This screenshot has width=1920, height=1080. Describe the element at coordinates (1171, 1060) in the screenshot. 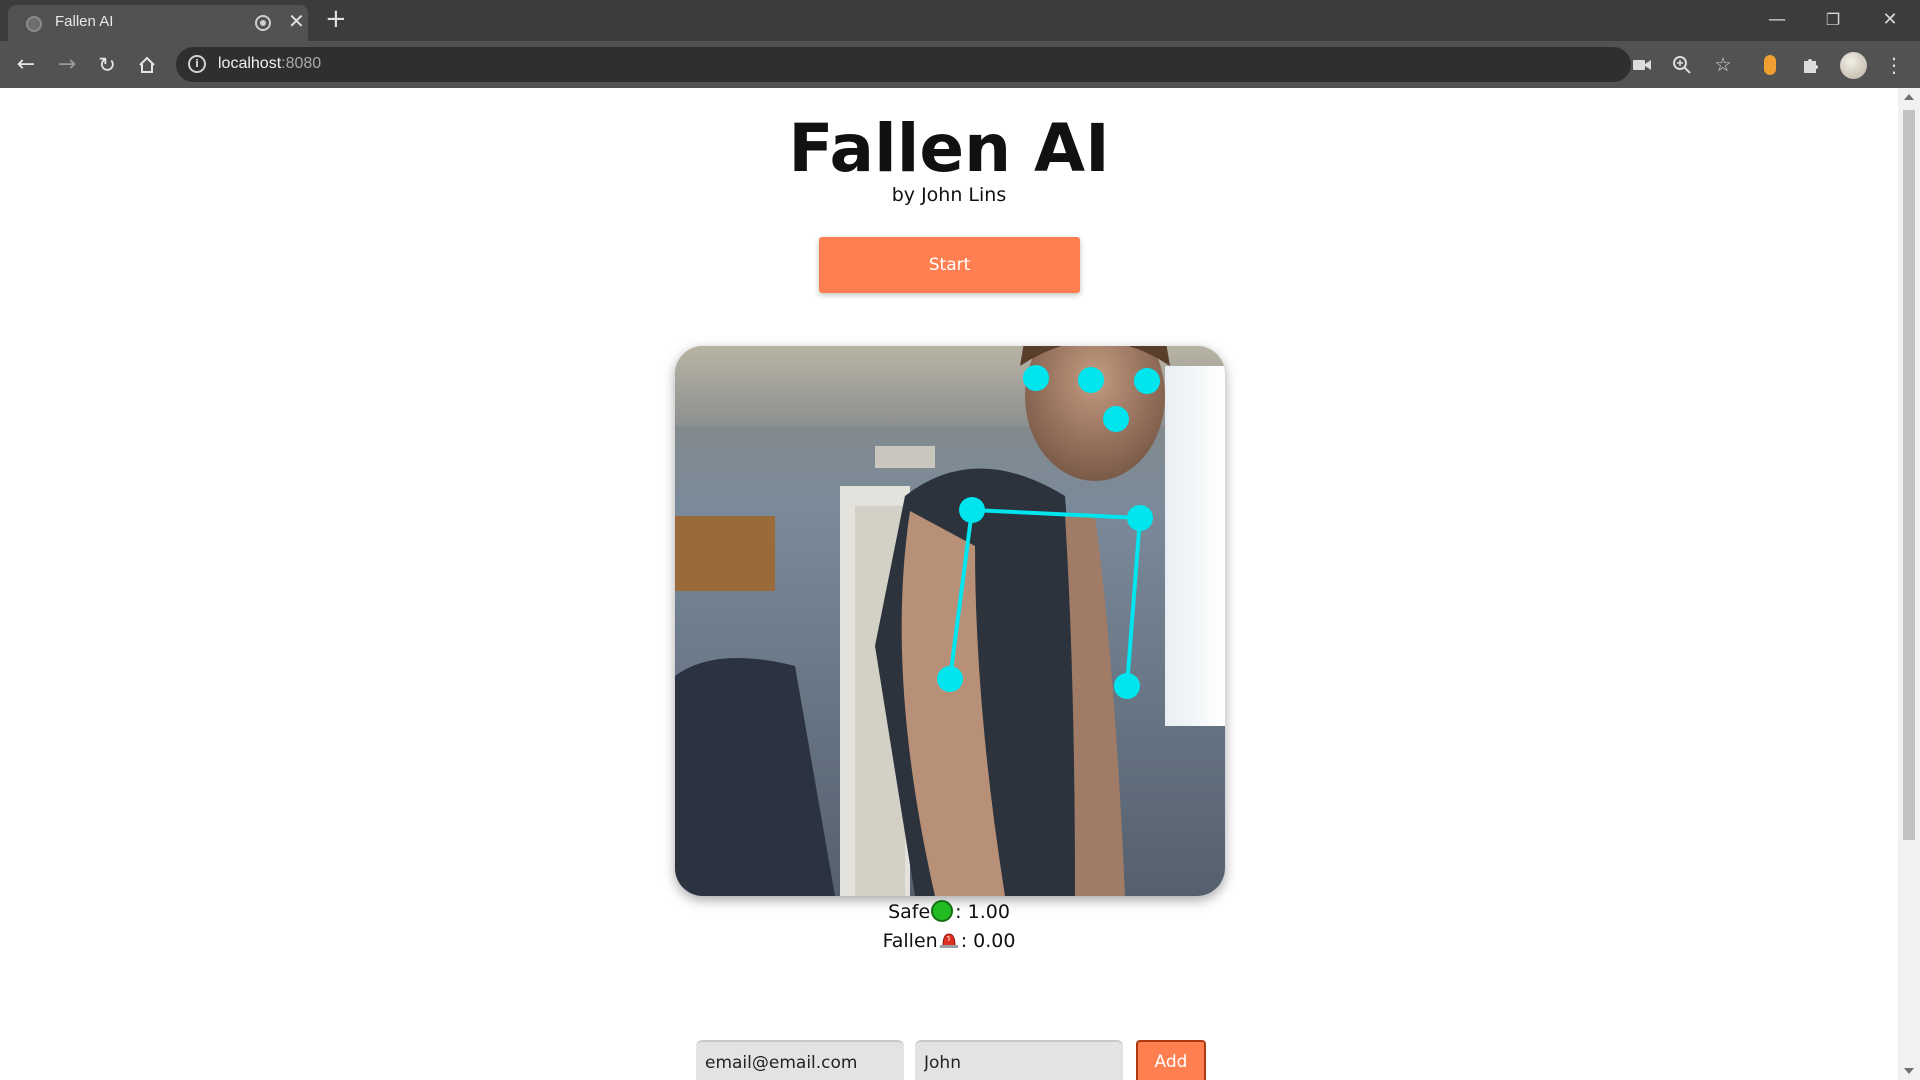

I see `add-button: Add` at that location.